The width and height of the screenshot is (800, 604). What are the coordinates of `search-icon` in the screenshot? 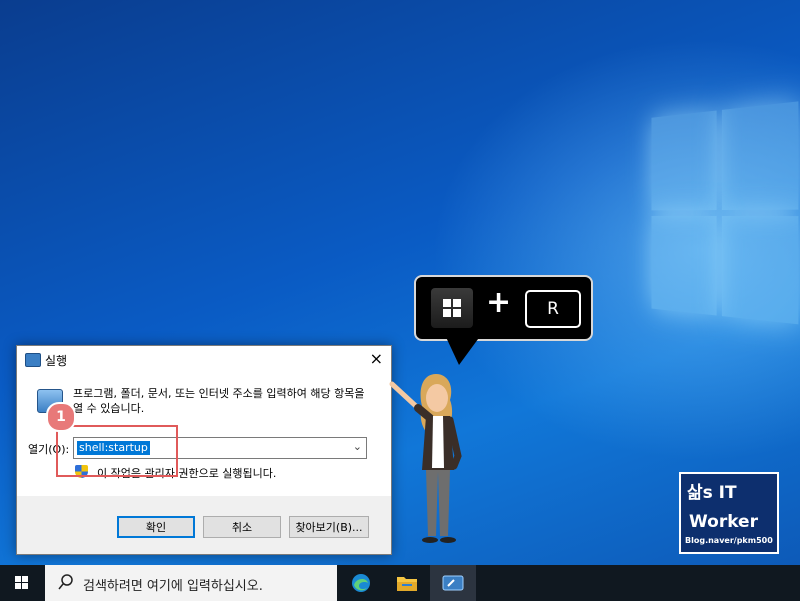 It's located at (65, 582).